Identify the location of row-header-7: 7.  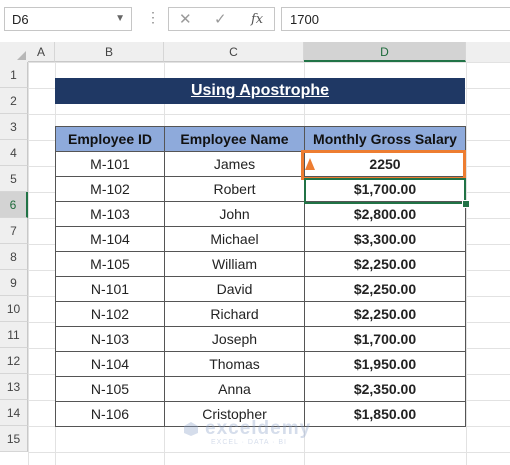
(14, 231).